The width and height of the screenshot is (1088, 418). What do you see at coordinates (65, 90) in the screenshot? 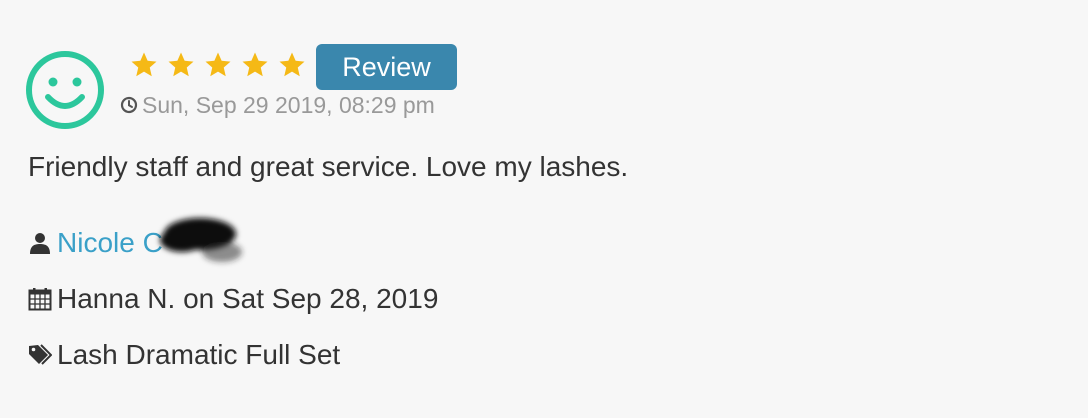
I see `smiley-face-icon` at bounding box center [65, 90].